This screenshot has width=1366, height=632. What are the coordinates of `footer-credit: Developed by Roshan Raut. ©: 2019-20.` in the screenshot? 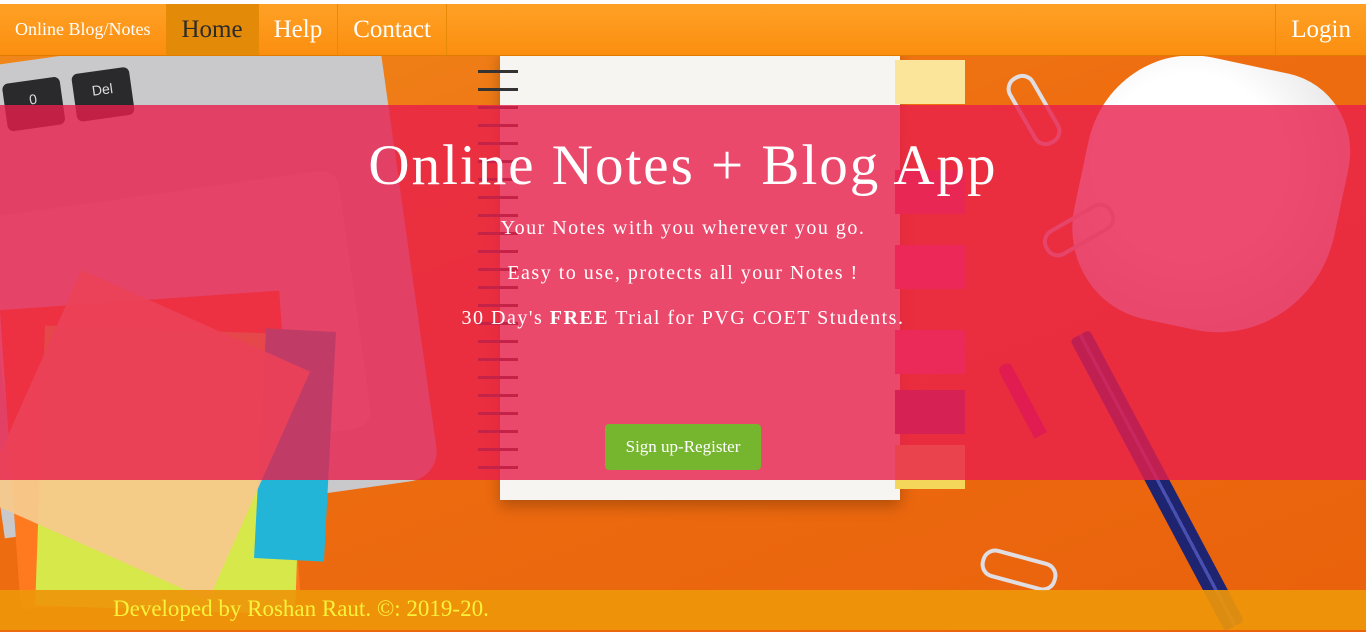 It's located at (301, 608).